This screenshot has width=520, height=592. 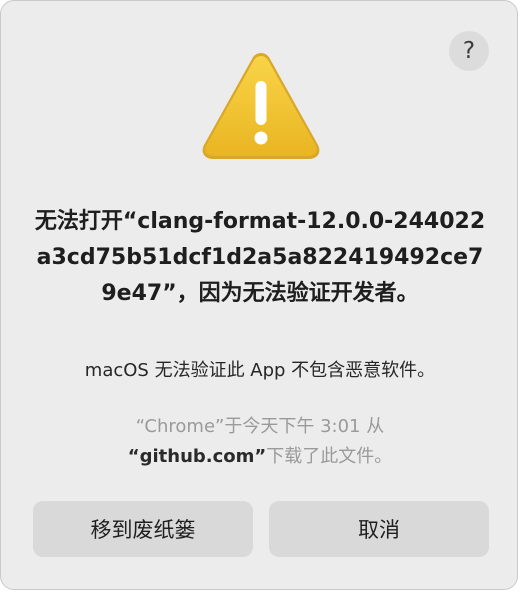 What do you see at coordinates (261, 106) in the screenshot?
I see `warning-triangle-icon` at bounding box center [261, 106].